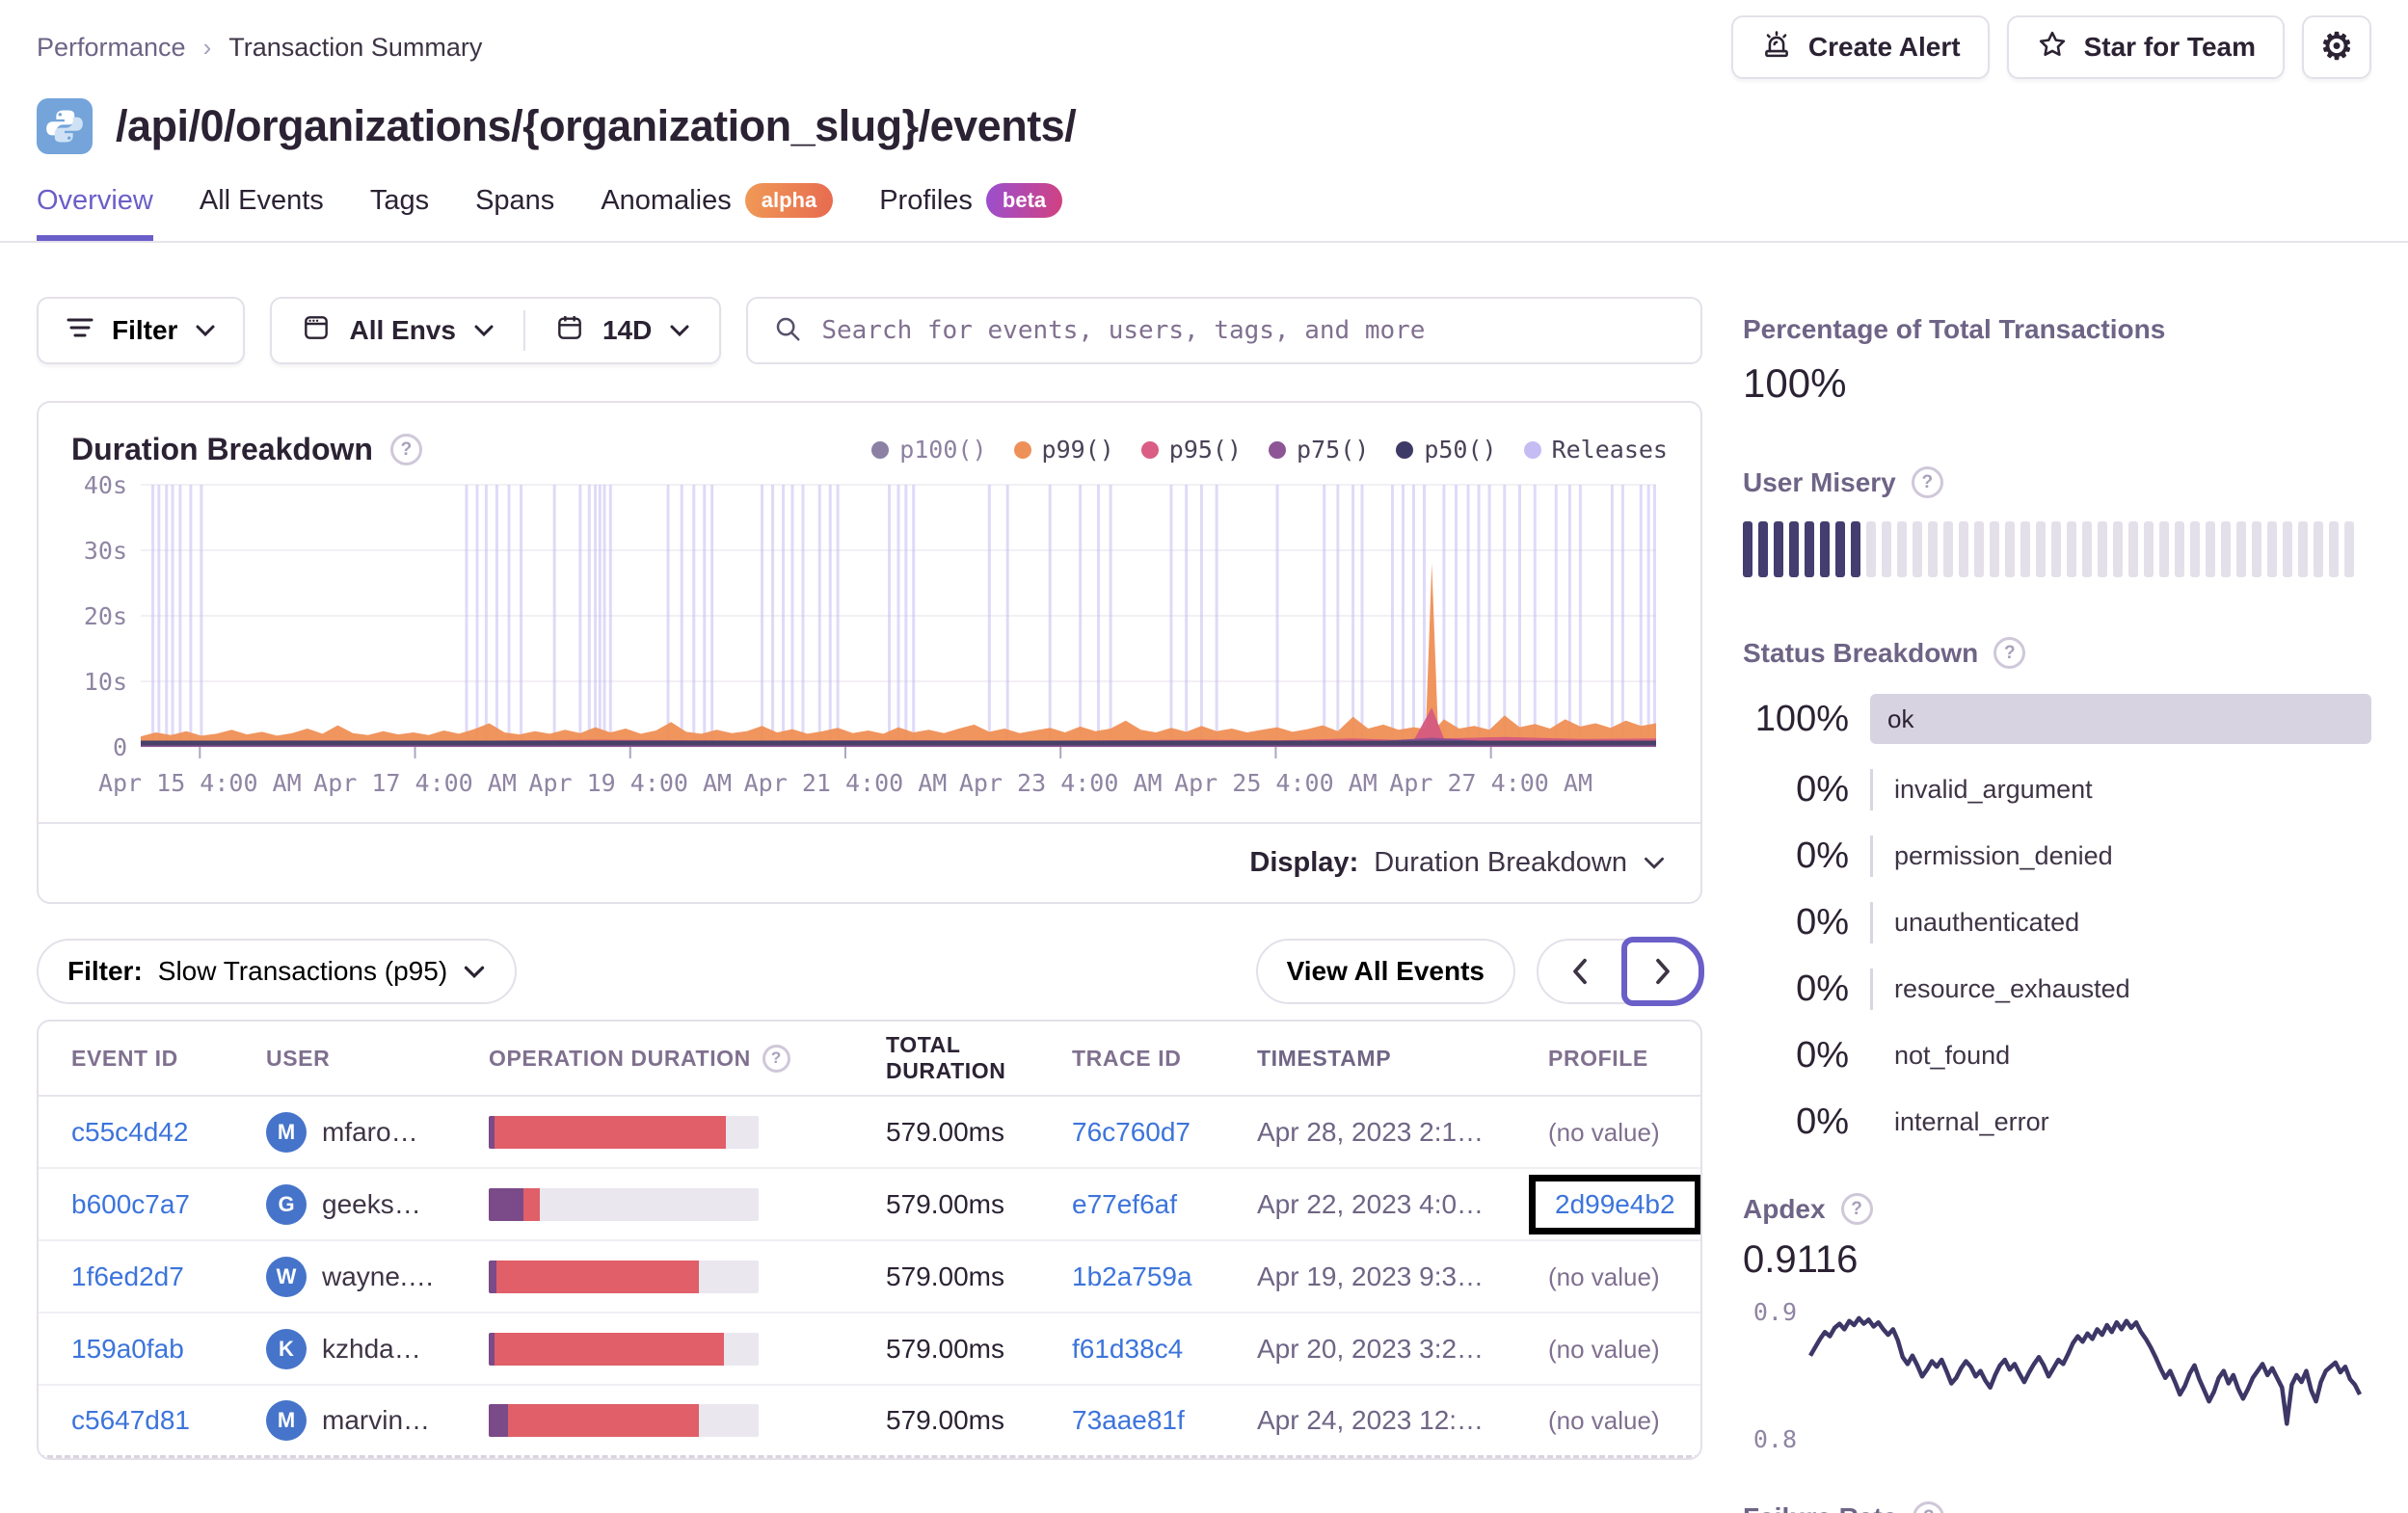  What do you see at coordinates (2120, 719) in the screenshot?
I see `status-bar-ok: ok` at bounding box center [2120, 719].